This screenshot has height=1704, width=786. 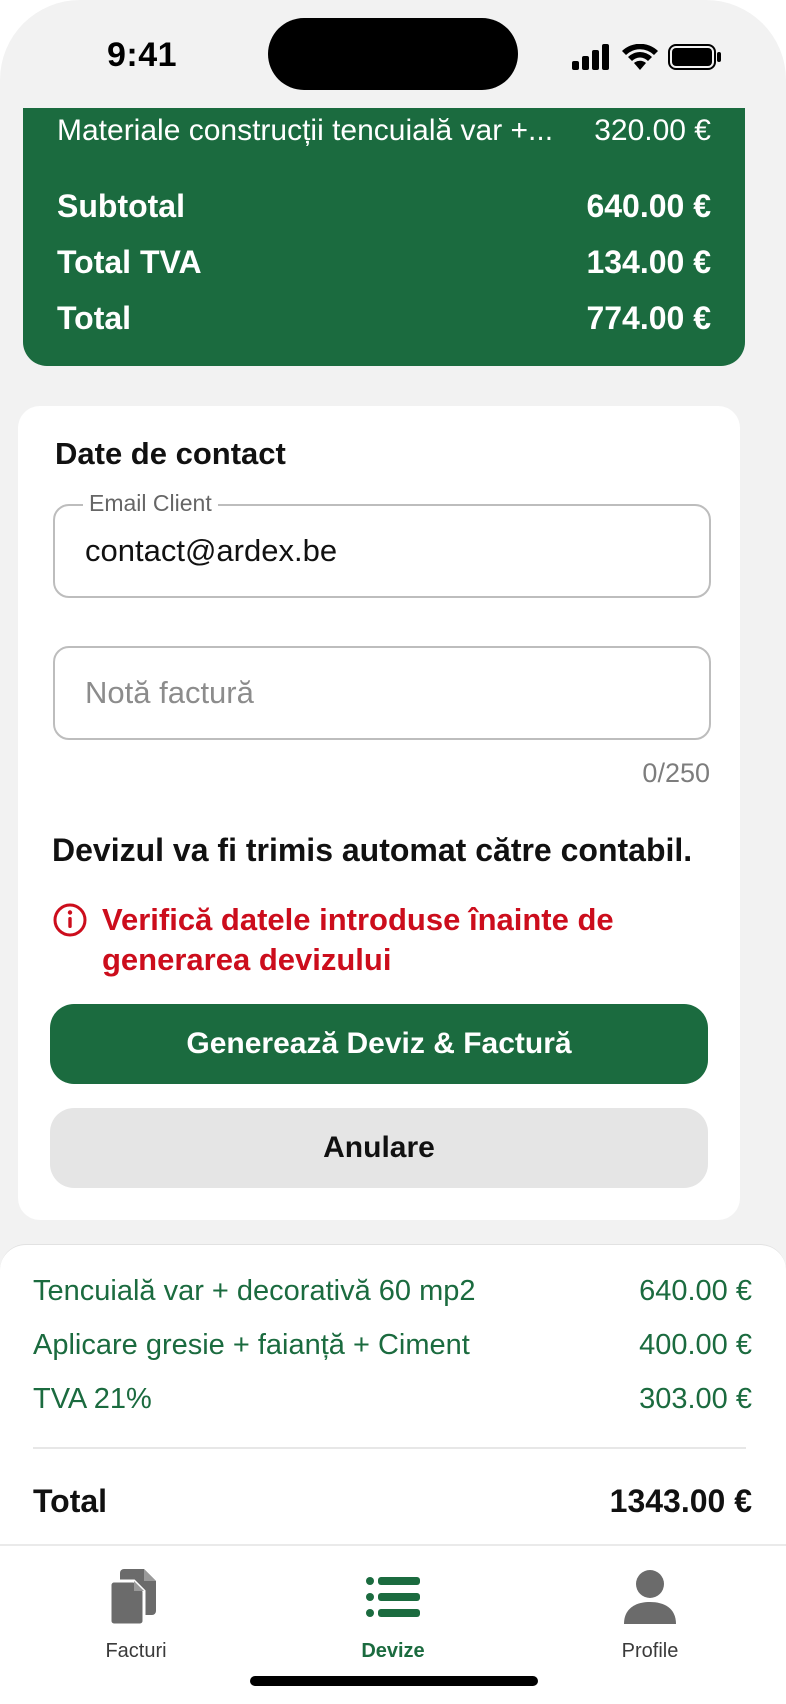 What do you see at coordinates (129, 262) in the screenshot?
I see `tva-label: Total TVA` at bounding box center [129, 262].